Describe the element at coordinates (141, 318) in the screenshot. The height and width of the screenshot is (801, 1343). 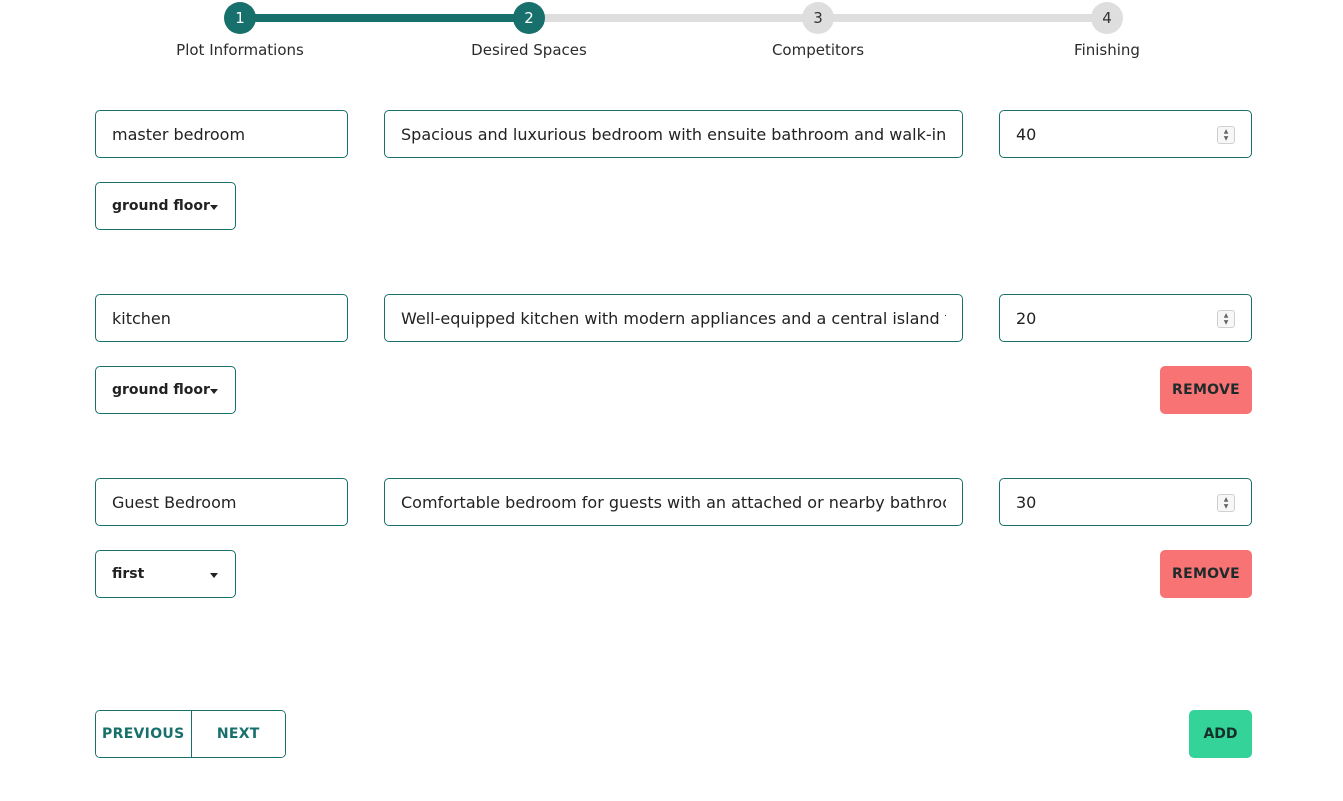
I see `space-name-value: kitchen` at that location.